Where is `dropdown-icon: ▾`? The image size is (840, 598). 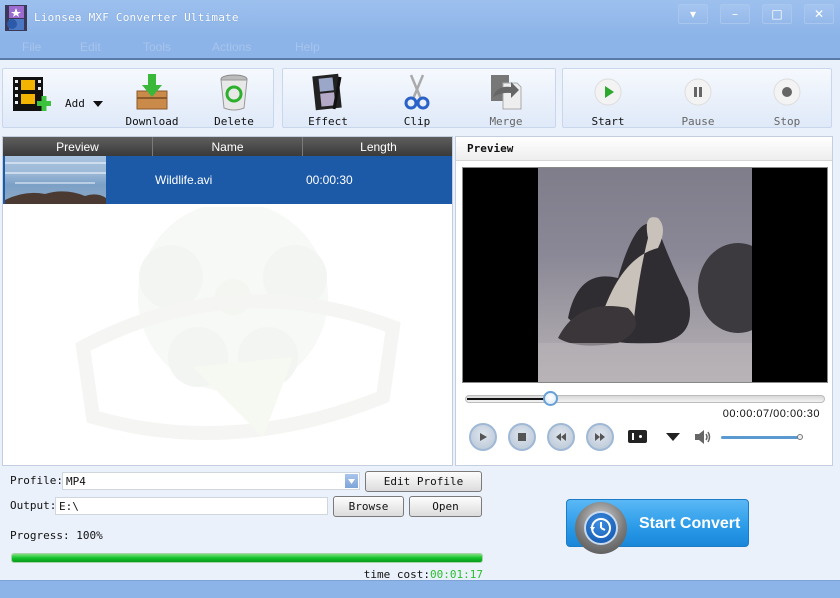 dropdown-icon: ▾ is located at coordinates (693, 14).